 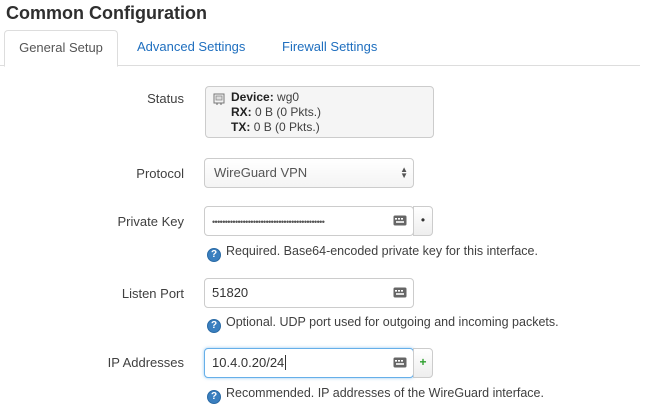 What do you see at coordinates (106, 13) in the screenshot?
I see `page-title: Common Configuration` at bounding box center [106, 13].